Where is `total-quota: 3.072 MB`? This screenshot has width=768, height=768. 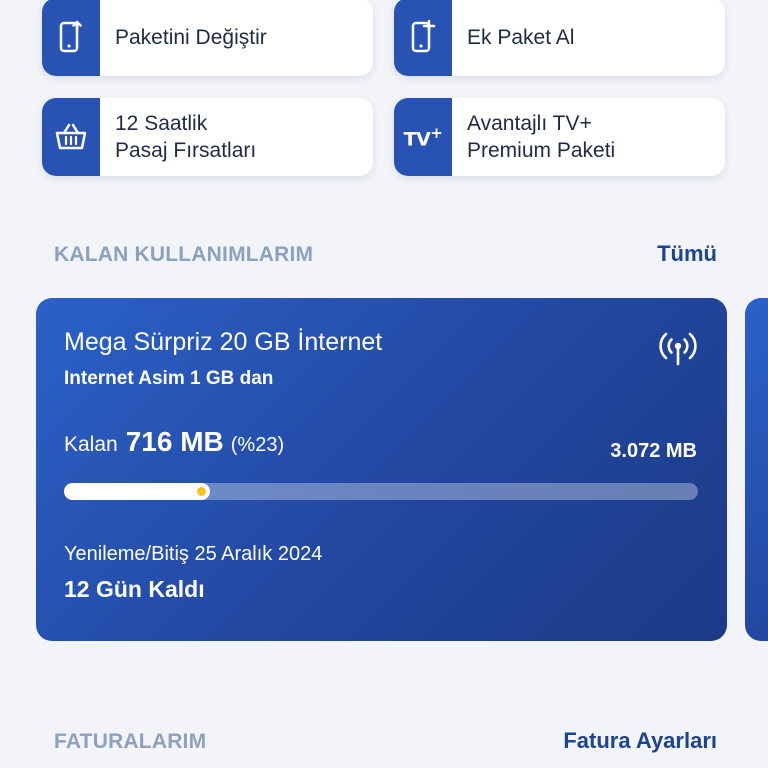
total-quota: 3.072 MB is located at coordinates (653, 451).